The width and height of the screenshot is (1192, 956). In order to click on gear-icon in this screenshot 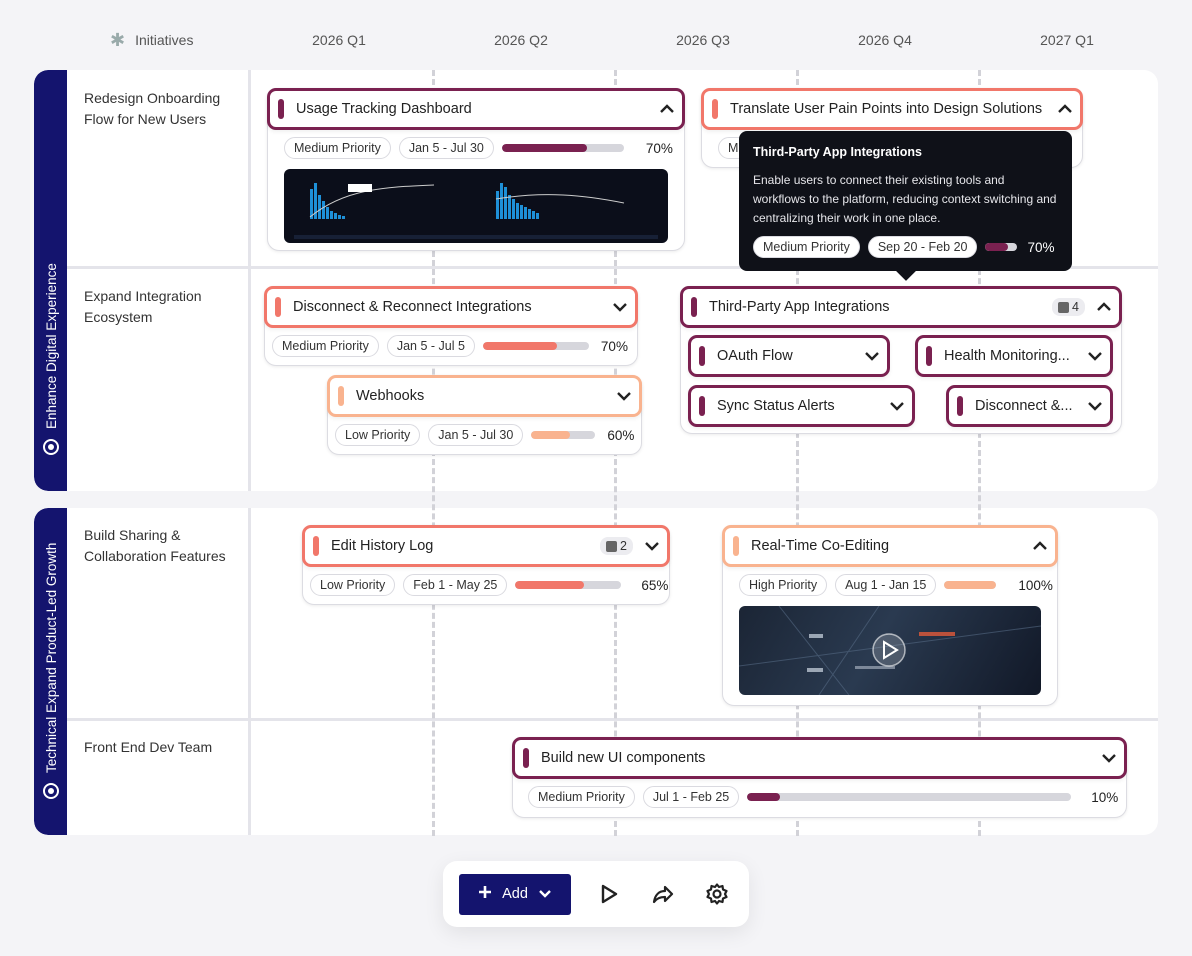, I will do `click(717, 894)`.